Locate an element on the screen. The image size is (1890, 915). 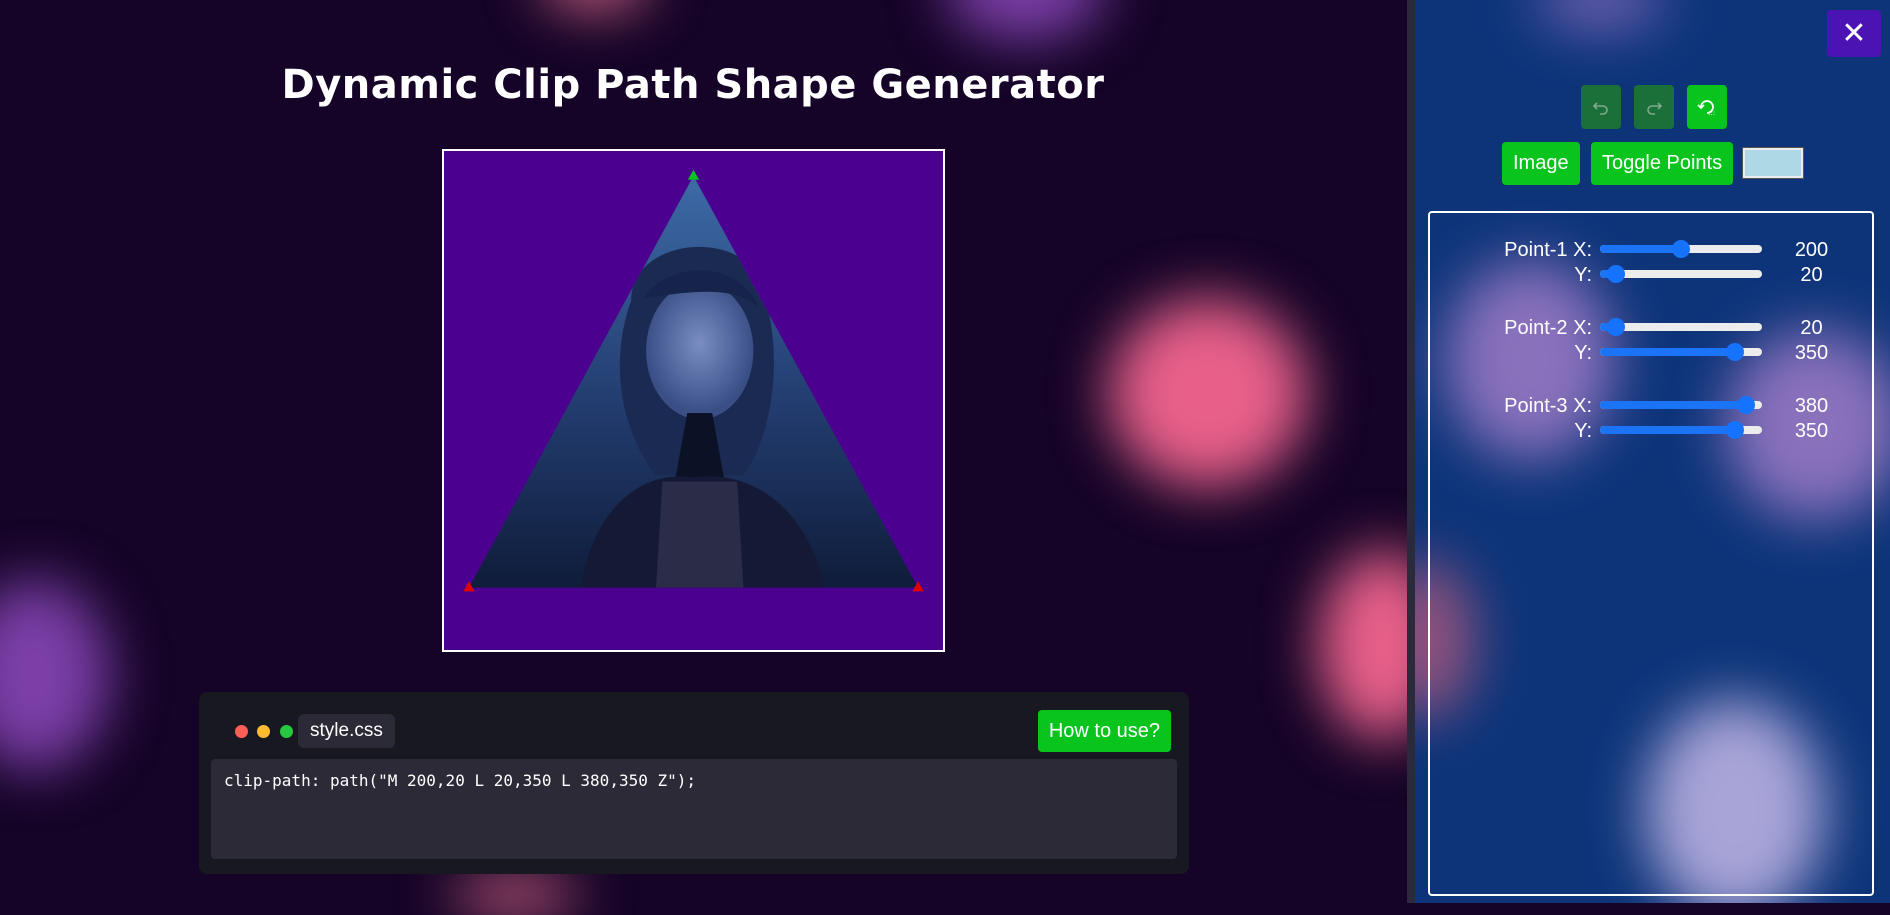
point-2-y-value: 350 is located at coordinates (1811, 353).